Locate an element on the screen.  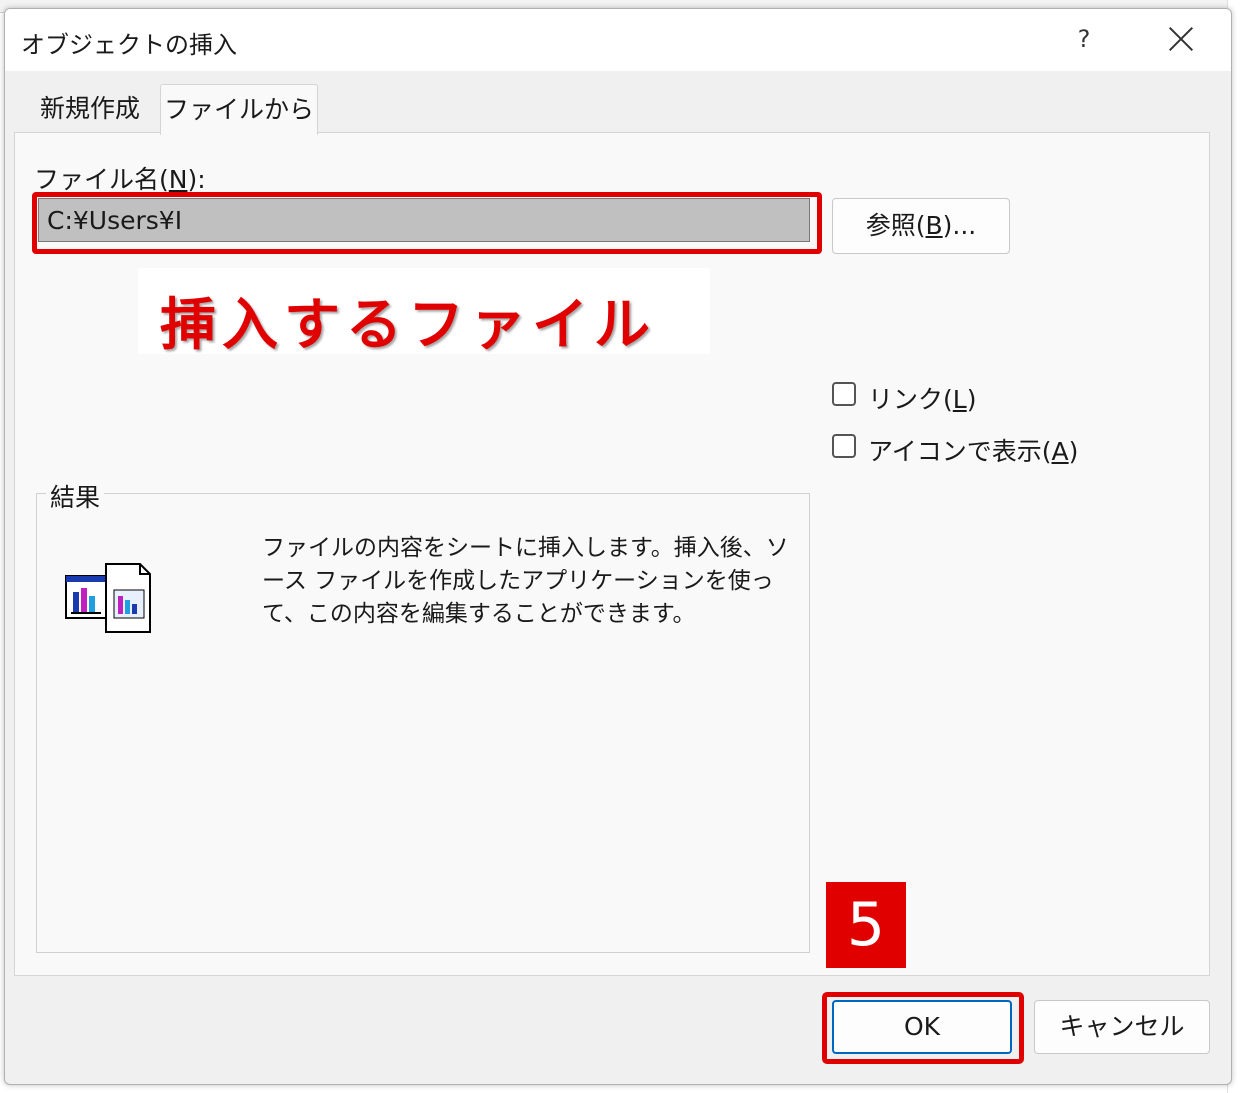
close-icon is located at coordinates (1181, 39).